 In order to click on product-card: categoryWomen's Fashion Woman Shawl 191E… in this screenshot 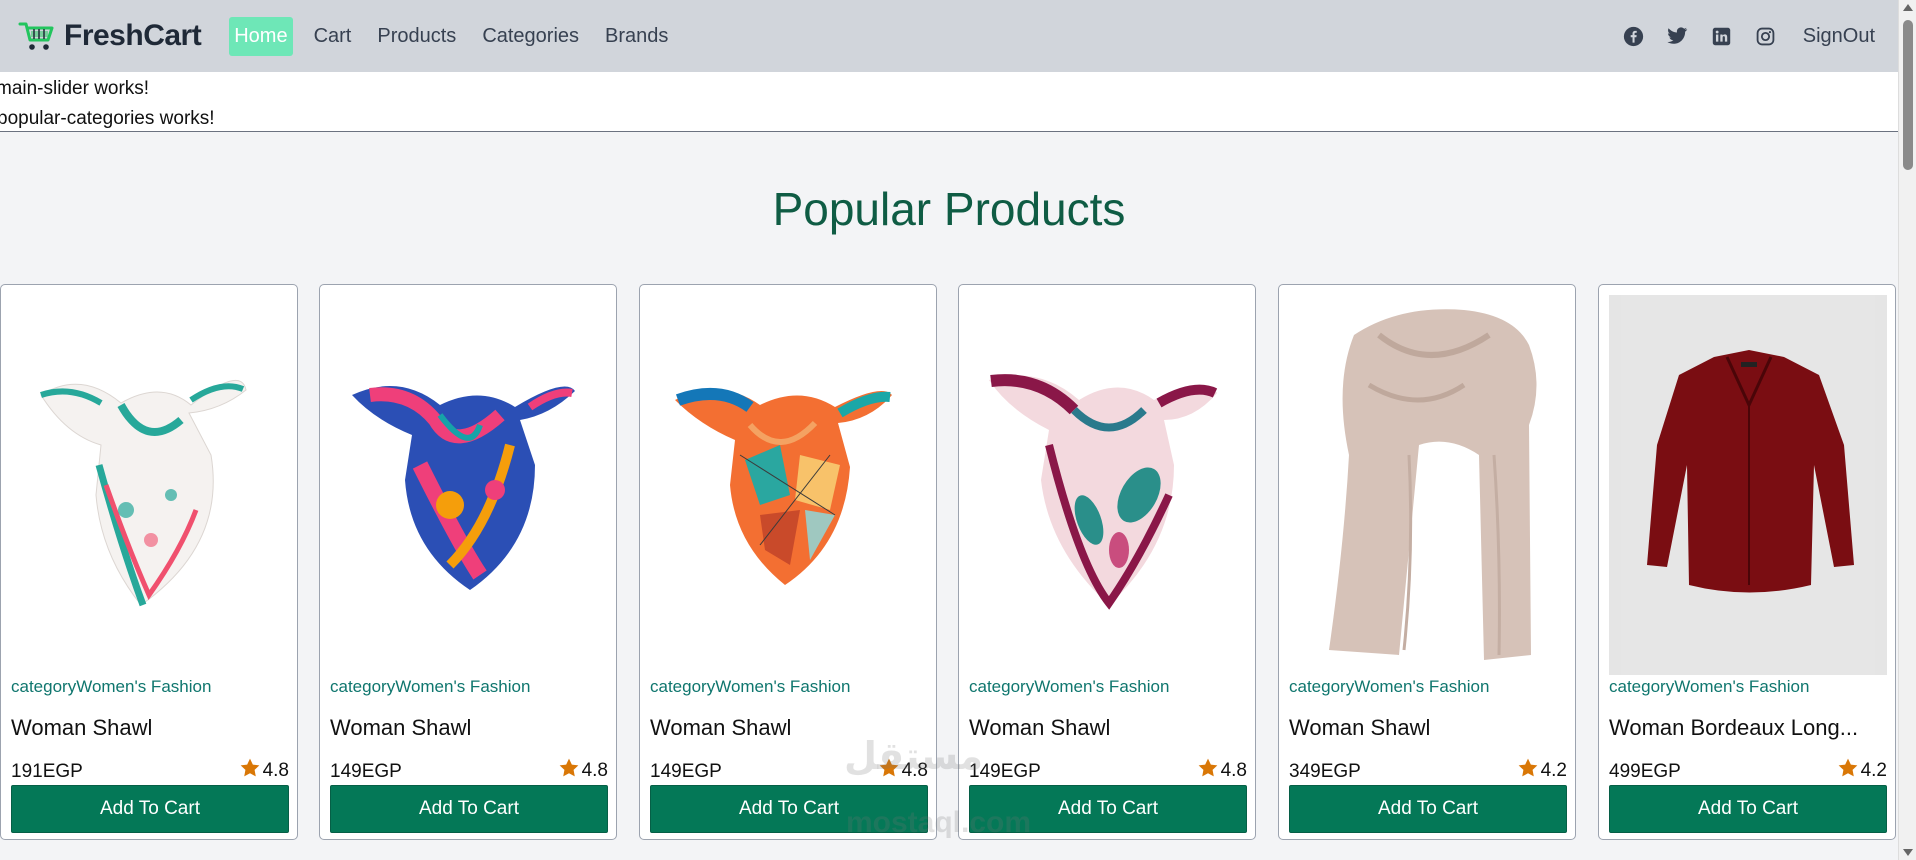, I will do `click(149, 562)`.